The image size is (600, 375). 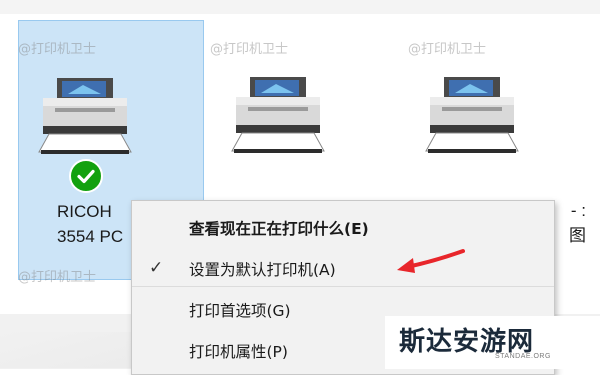 What do you see at coordinates (300, 7) in the screenshot?
I see `window-top-strip` at bounding box center [300, 7].